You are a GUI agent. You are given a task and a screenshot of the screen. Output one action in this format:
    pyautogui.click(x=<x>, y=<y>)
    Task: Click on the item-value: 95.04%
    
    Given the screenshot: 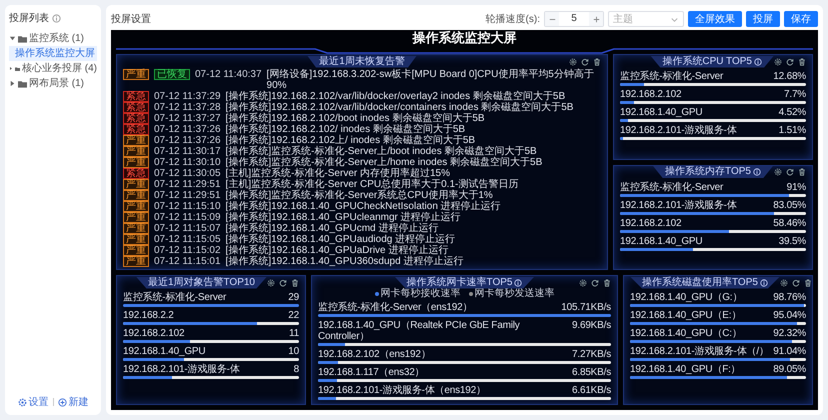 What is the action you would take?
    pyautogui.click(x=789, y=315)
    